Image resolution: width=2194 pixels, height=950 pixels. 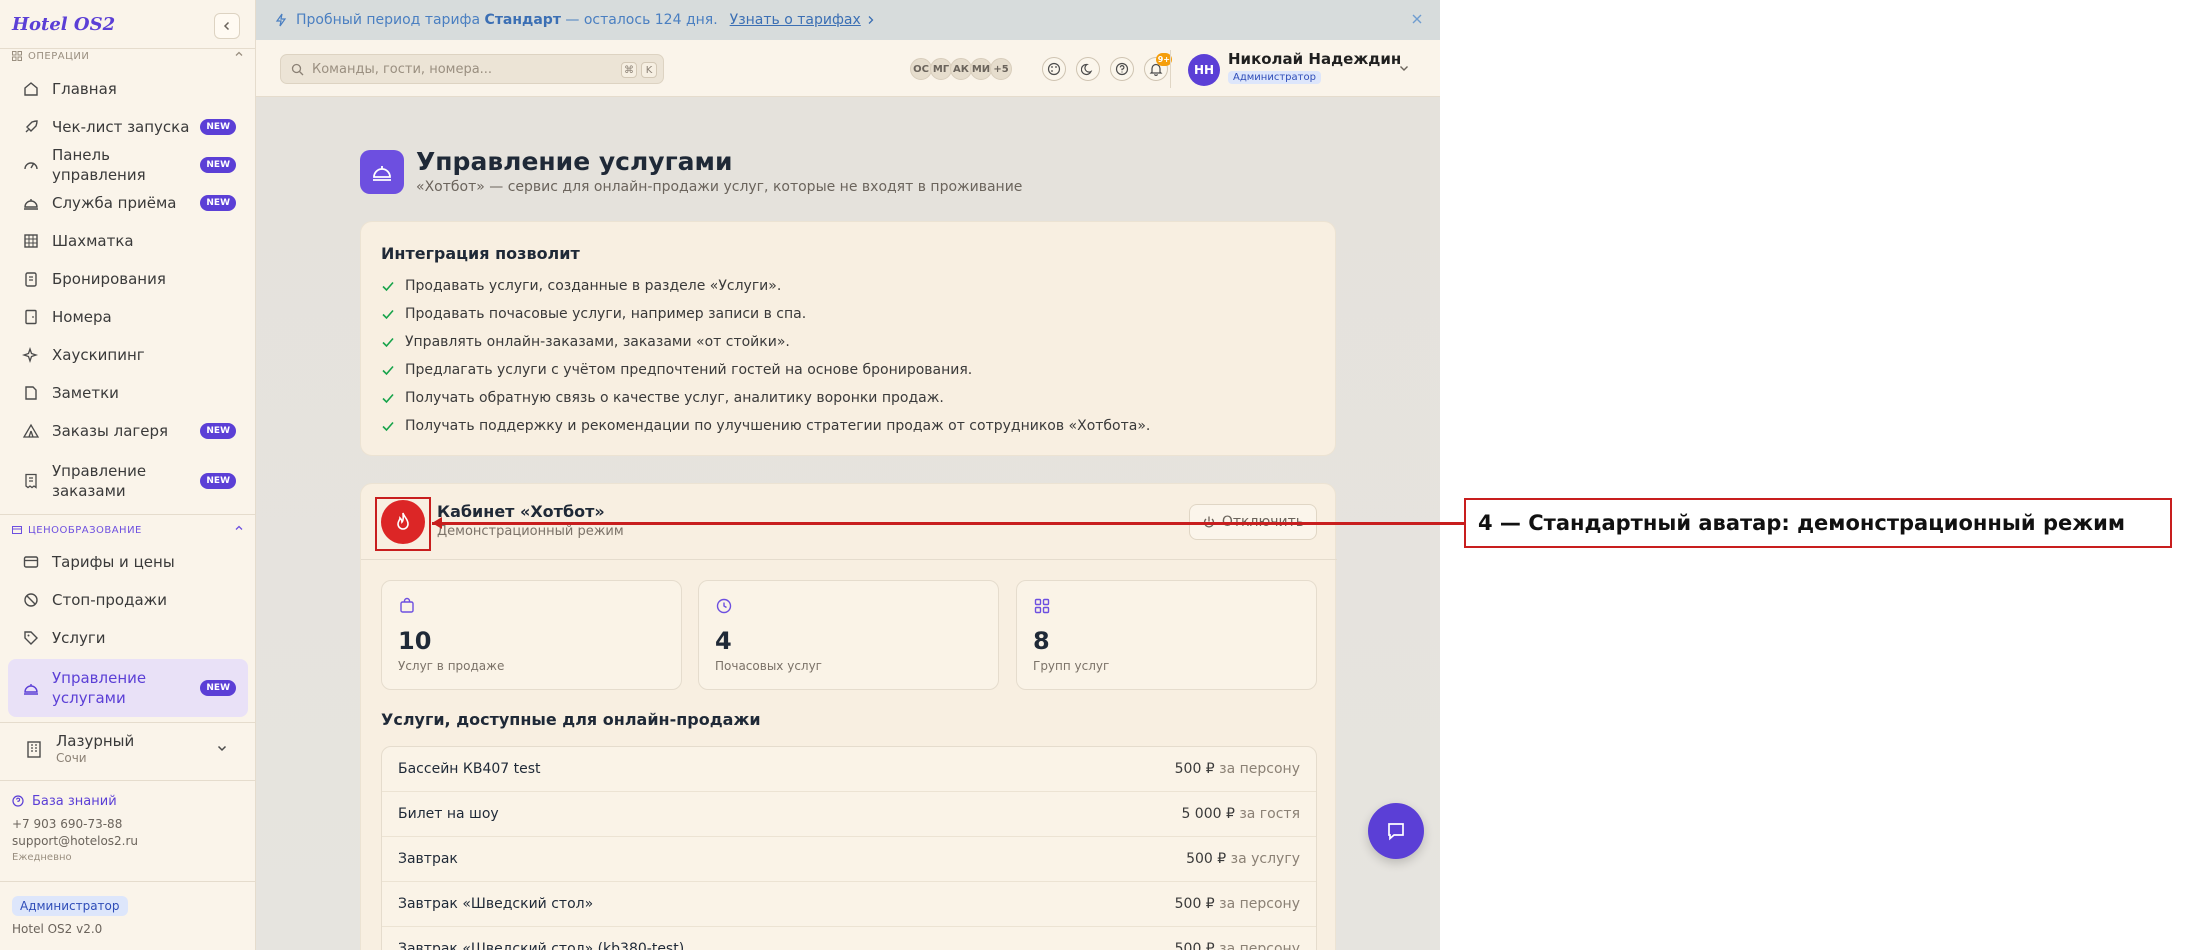 I want to click on sidebar-item-label: Тарифы и цены, so click(x=113, y=562).